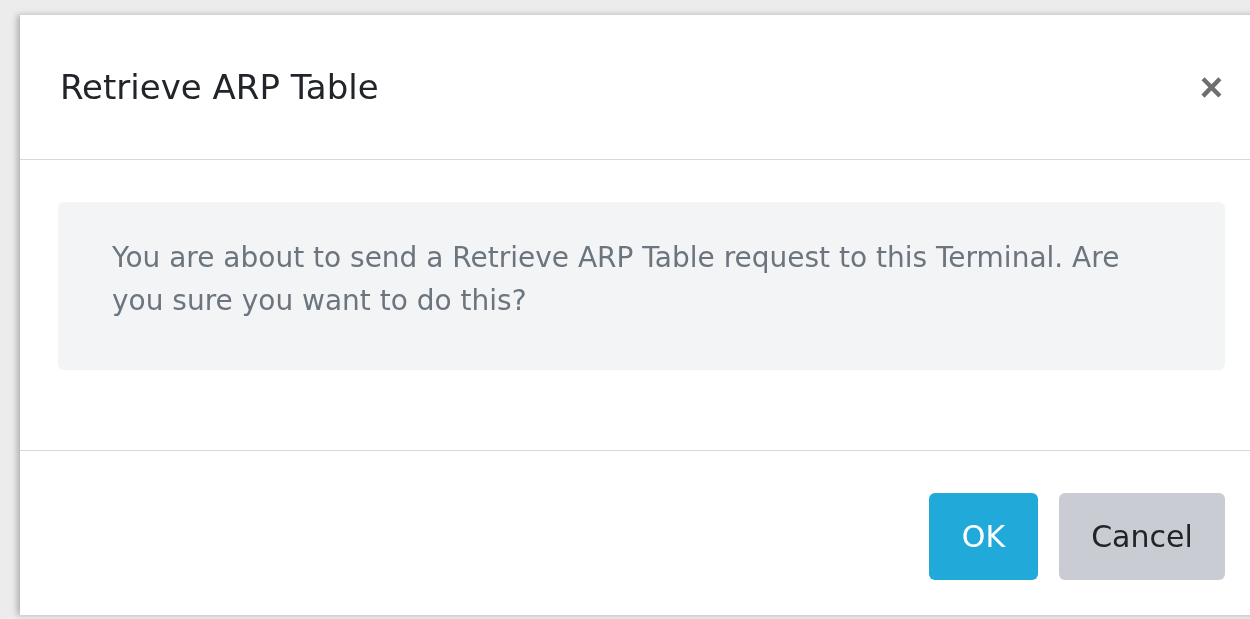  What do you see at coordinates (219, 87) in the screenshot?
I see `dialog-title: Retrieve ARP Table` at bounding box center [219, 87].